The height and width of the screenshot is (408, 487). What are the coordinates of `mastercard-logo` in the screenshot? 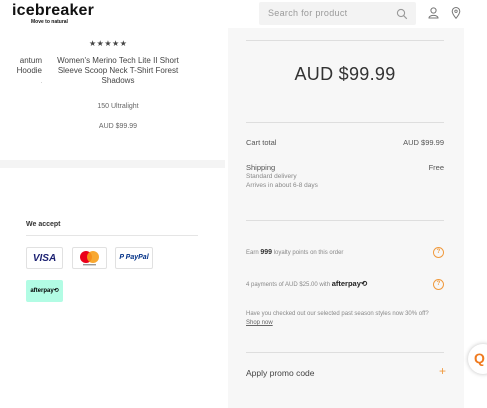 It's located at (89, 258).